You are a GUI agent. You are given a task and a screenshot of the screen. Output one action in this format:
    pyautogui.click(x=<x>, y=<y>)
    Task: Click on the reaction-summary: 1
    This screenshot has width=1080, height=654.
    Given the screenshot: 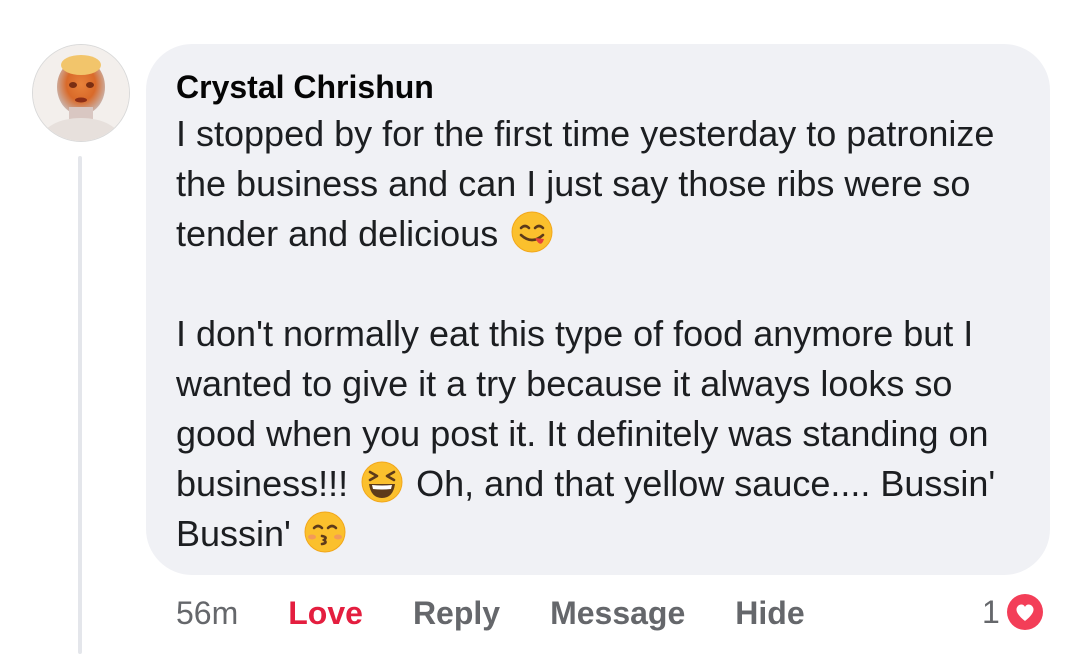 What is the action you would take?
    pyautogui.click(x=1014, y=612)
    